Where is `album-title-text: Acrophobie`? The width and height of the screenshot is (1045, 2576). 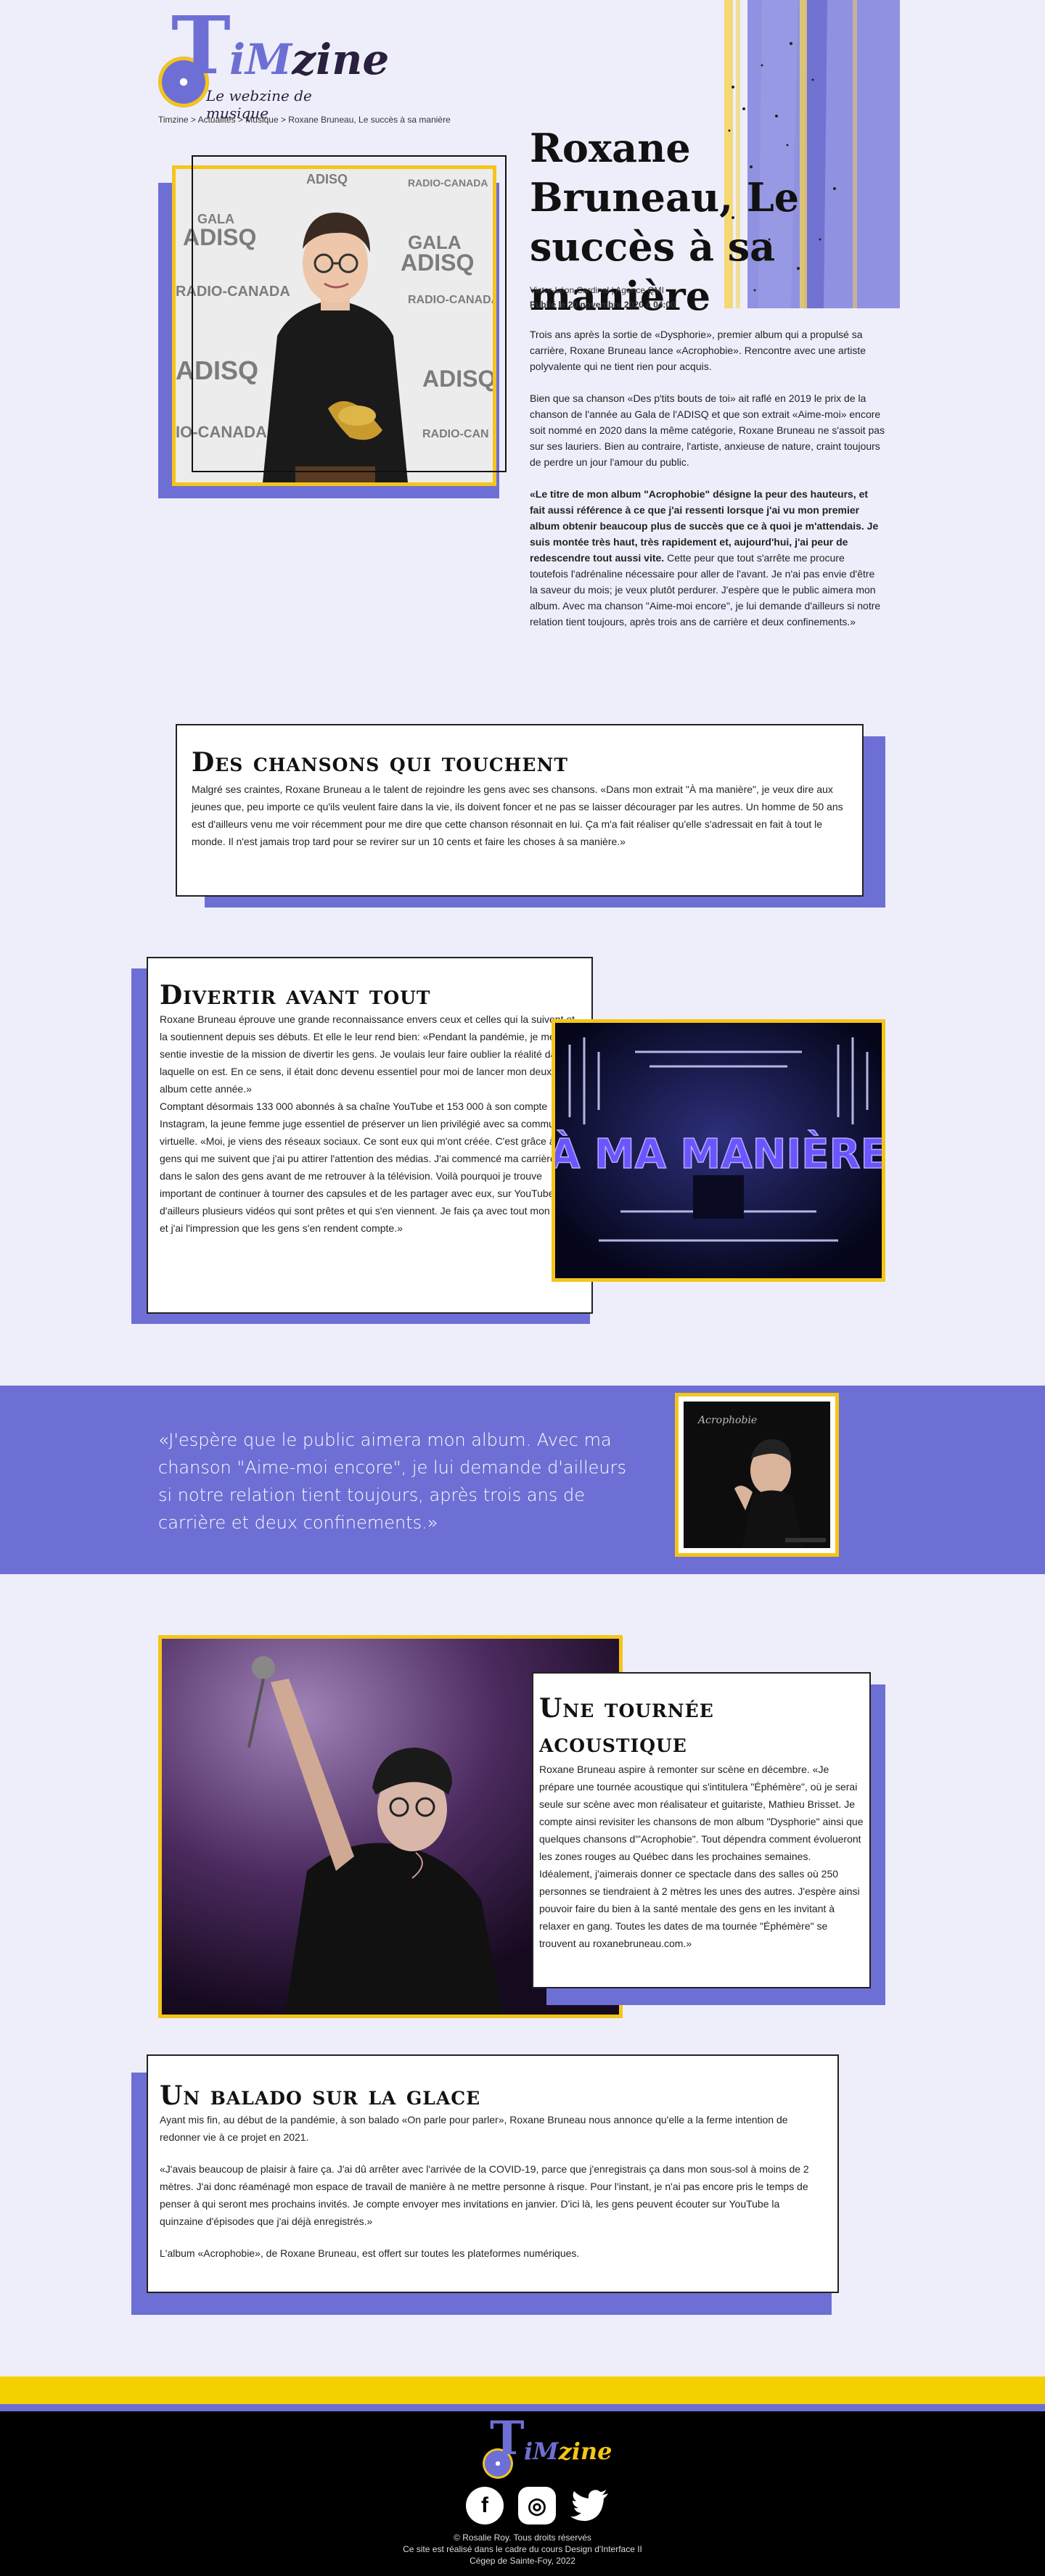 album-title-text: Acrophobie is located at coordinates (727, 1420).